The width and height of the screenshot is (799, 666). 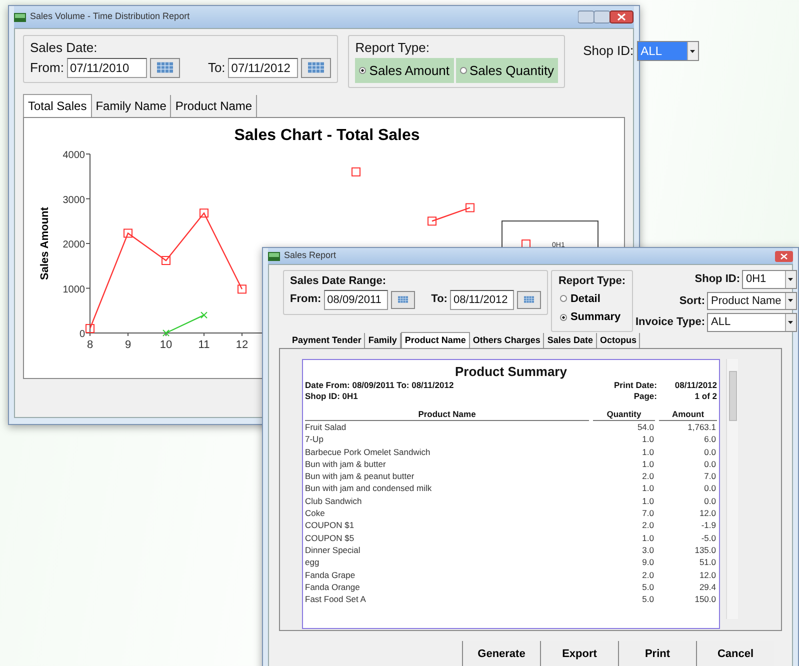 I want to click on group-label: Sales Date Range:, so click(x=338, y=281).